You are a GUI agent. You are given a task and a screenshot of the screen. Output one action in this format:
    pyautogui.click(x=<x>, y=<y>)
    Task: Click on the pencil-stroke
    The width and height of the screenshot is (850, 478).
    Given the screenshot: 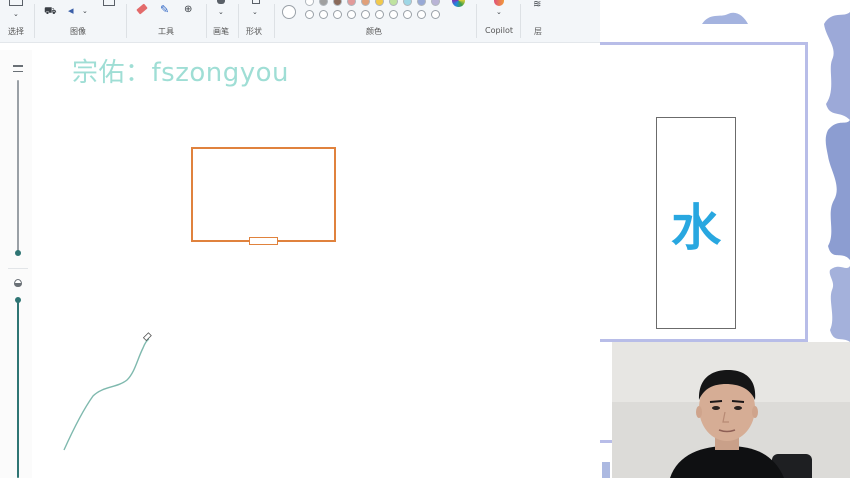 What is the action you would take?
    pyautogui.click(x=107, y=391)
    